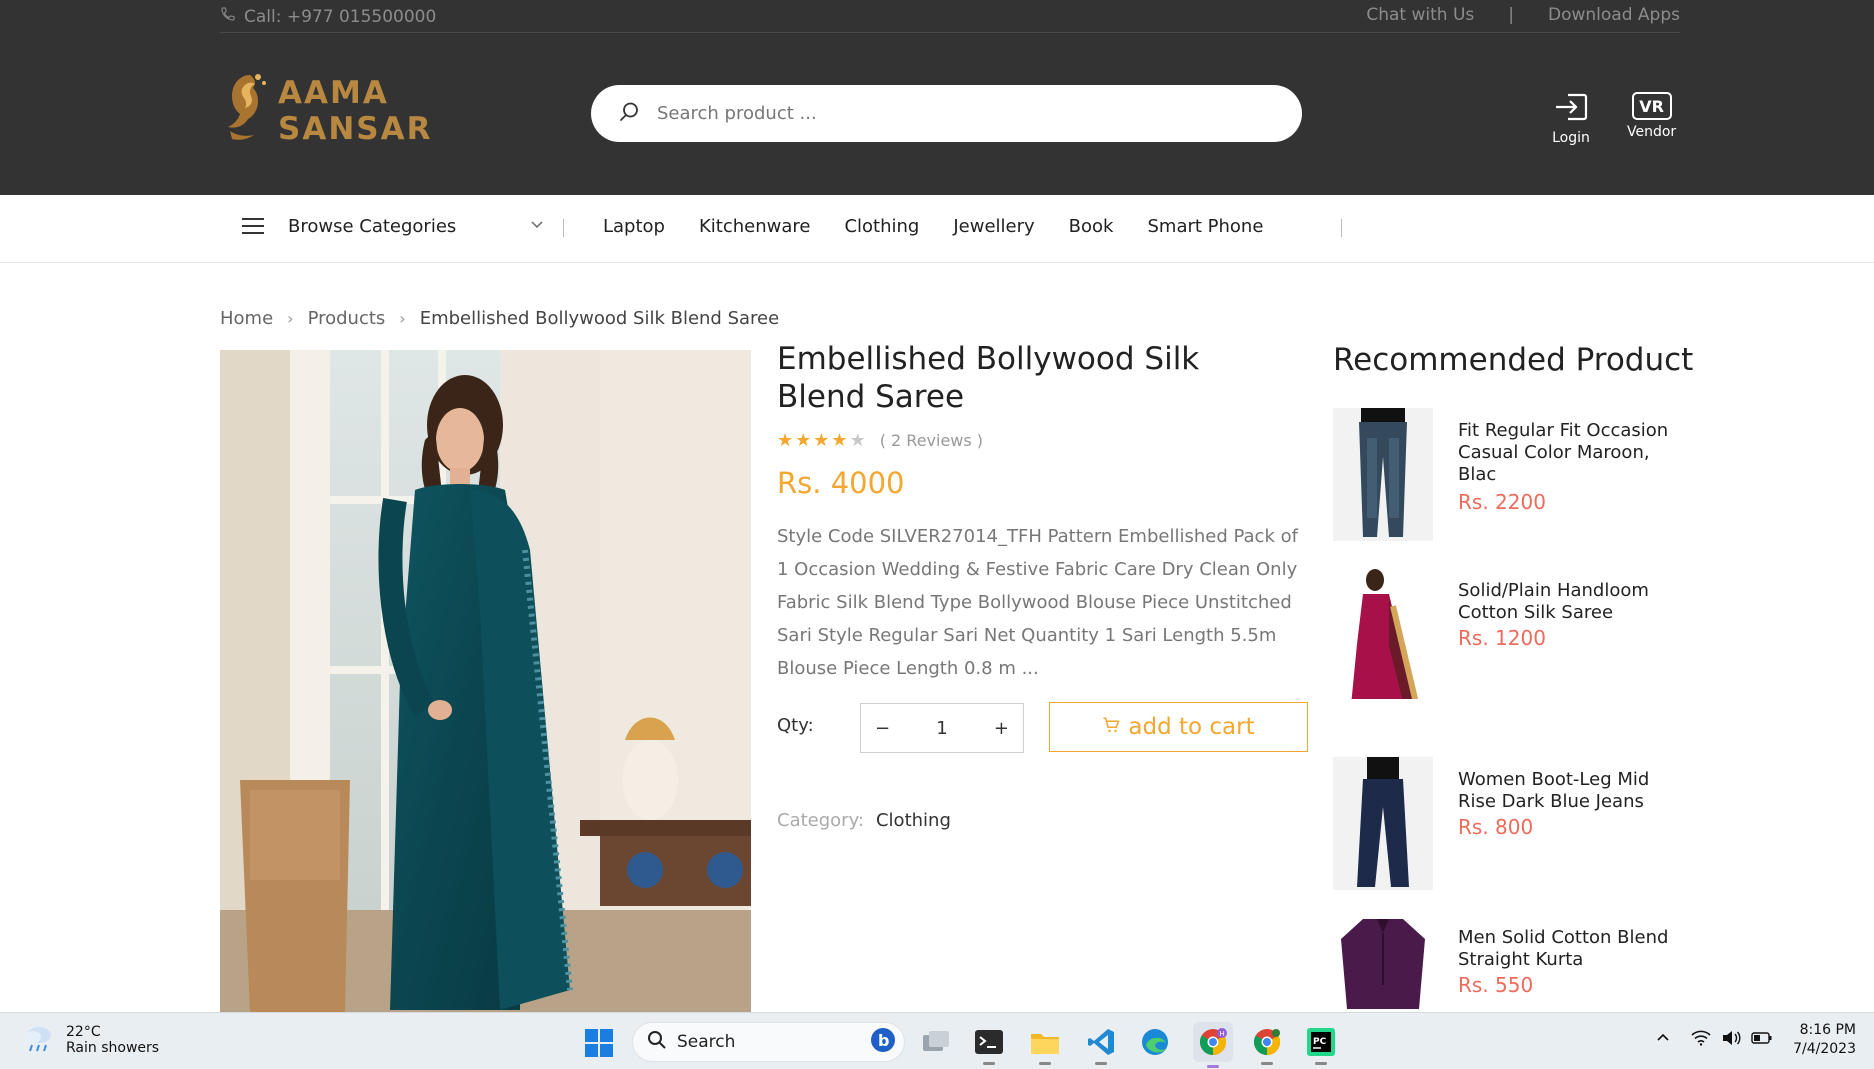 Image resolution: width=1874 pixels, height=1069 pixels. Describe the element at coordinates (1321, 1045) in the screenshot. I see `pycharm-icon: PC` at that location.